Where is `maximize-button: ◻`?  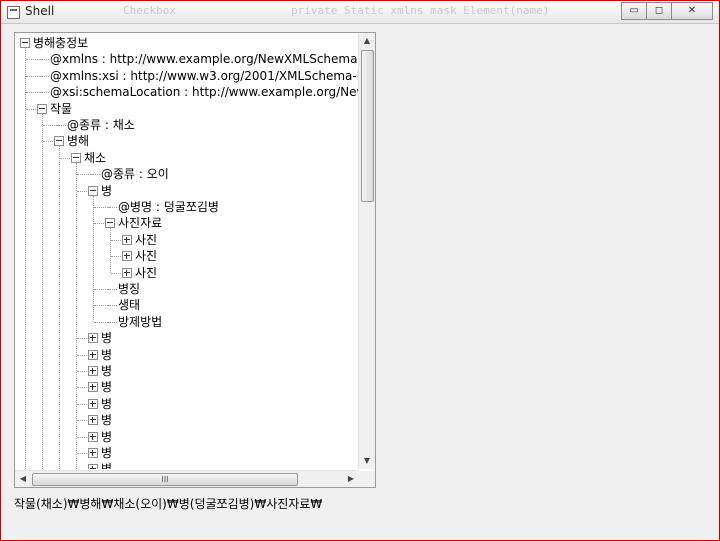 maximize-button: ◻ is located at coordinates (659, 11).